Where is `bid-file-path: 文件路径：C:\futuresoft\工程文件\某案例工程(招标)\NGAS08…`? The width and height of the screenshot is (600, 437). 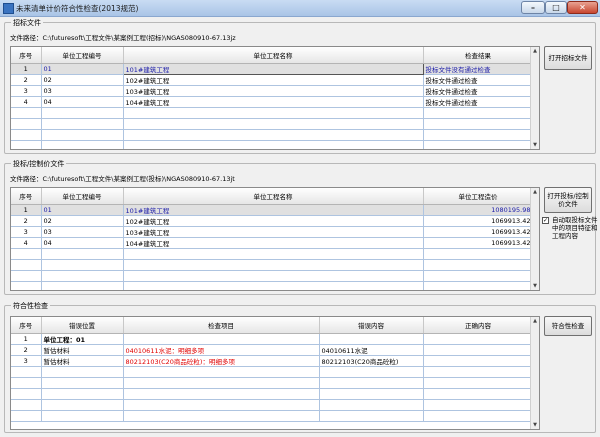 bid-file-path: 文件路径：C:\futuresoft\工程文件\某案例工程(招标)\NGAS08… is located at coordinates (123, 37).